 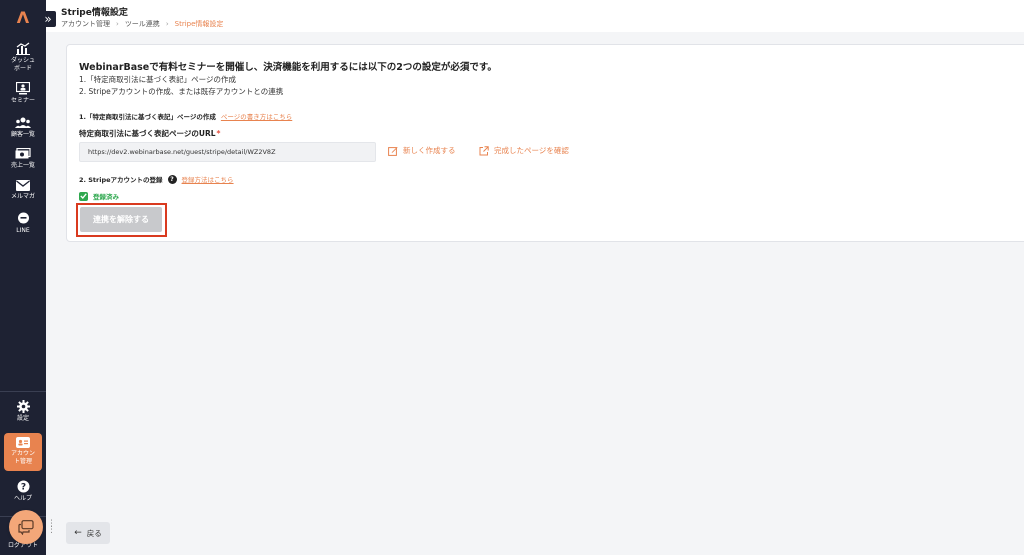 I want to click on users-icon, so click(x=23, y=122).